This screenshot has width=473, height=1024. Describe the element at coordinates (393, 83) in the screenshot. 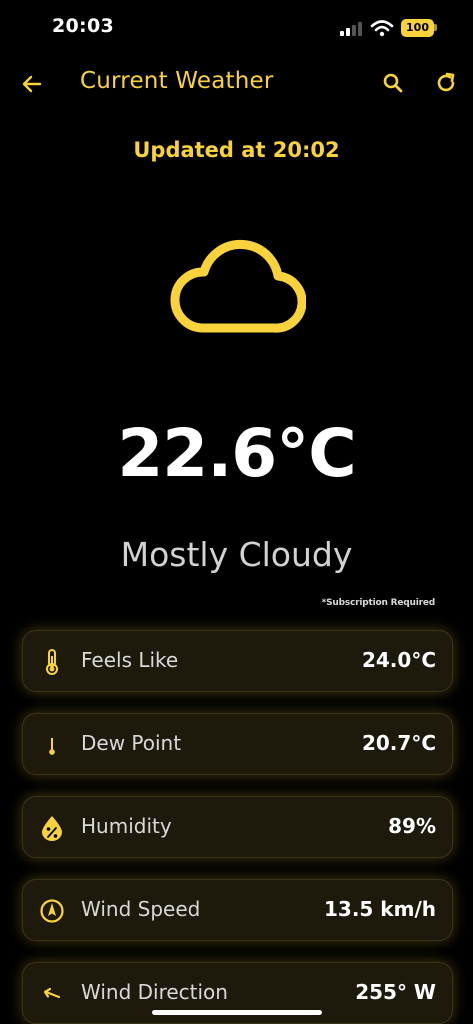

I see `search-icon` at that location.